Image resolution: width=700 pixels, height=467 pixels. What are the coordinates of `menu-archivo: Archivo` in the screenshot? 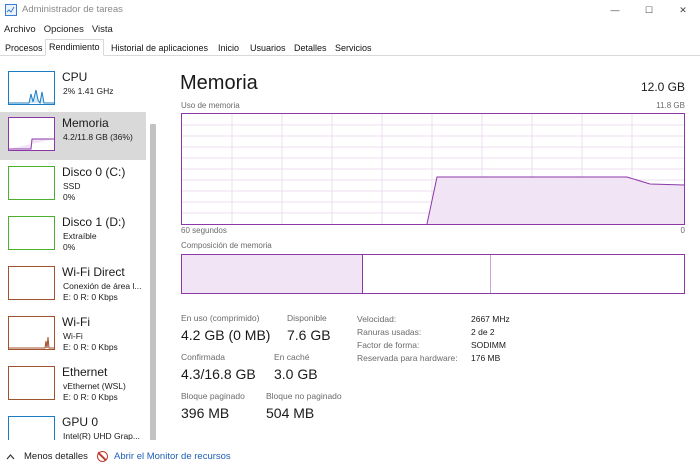 It's located at (20, 30).